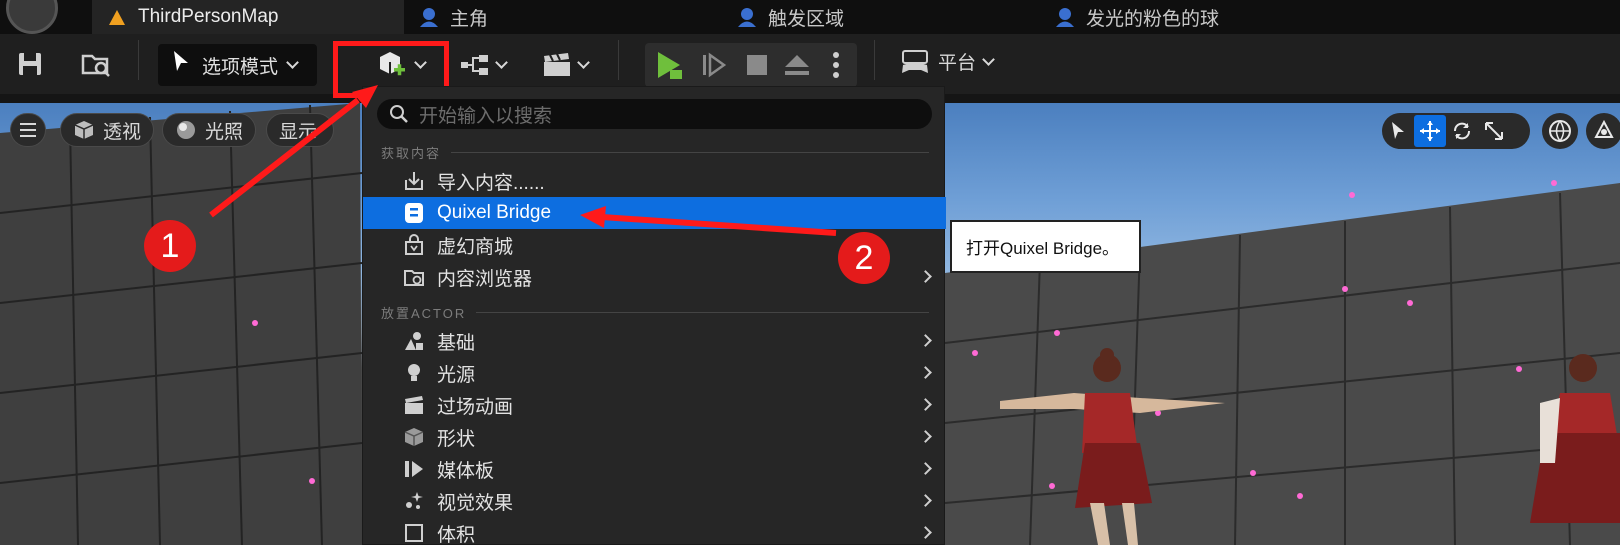 The height and width of the screenshot is (545, 1620). Describe the element at coordinates (654, 501) in the screenshot. I see `menu-item-visual-effects: 视觉效果` at that location.